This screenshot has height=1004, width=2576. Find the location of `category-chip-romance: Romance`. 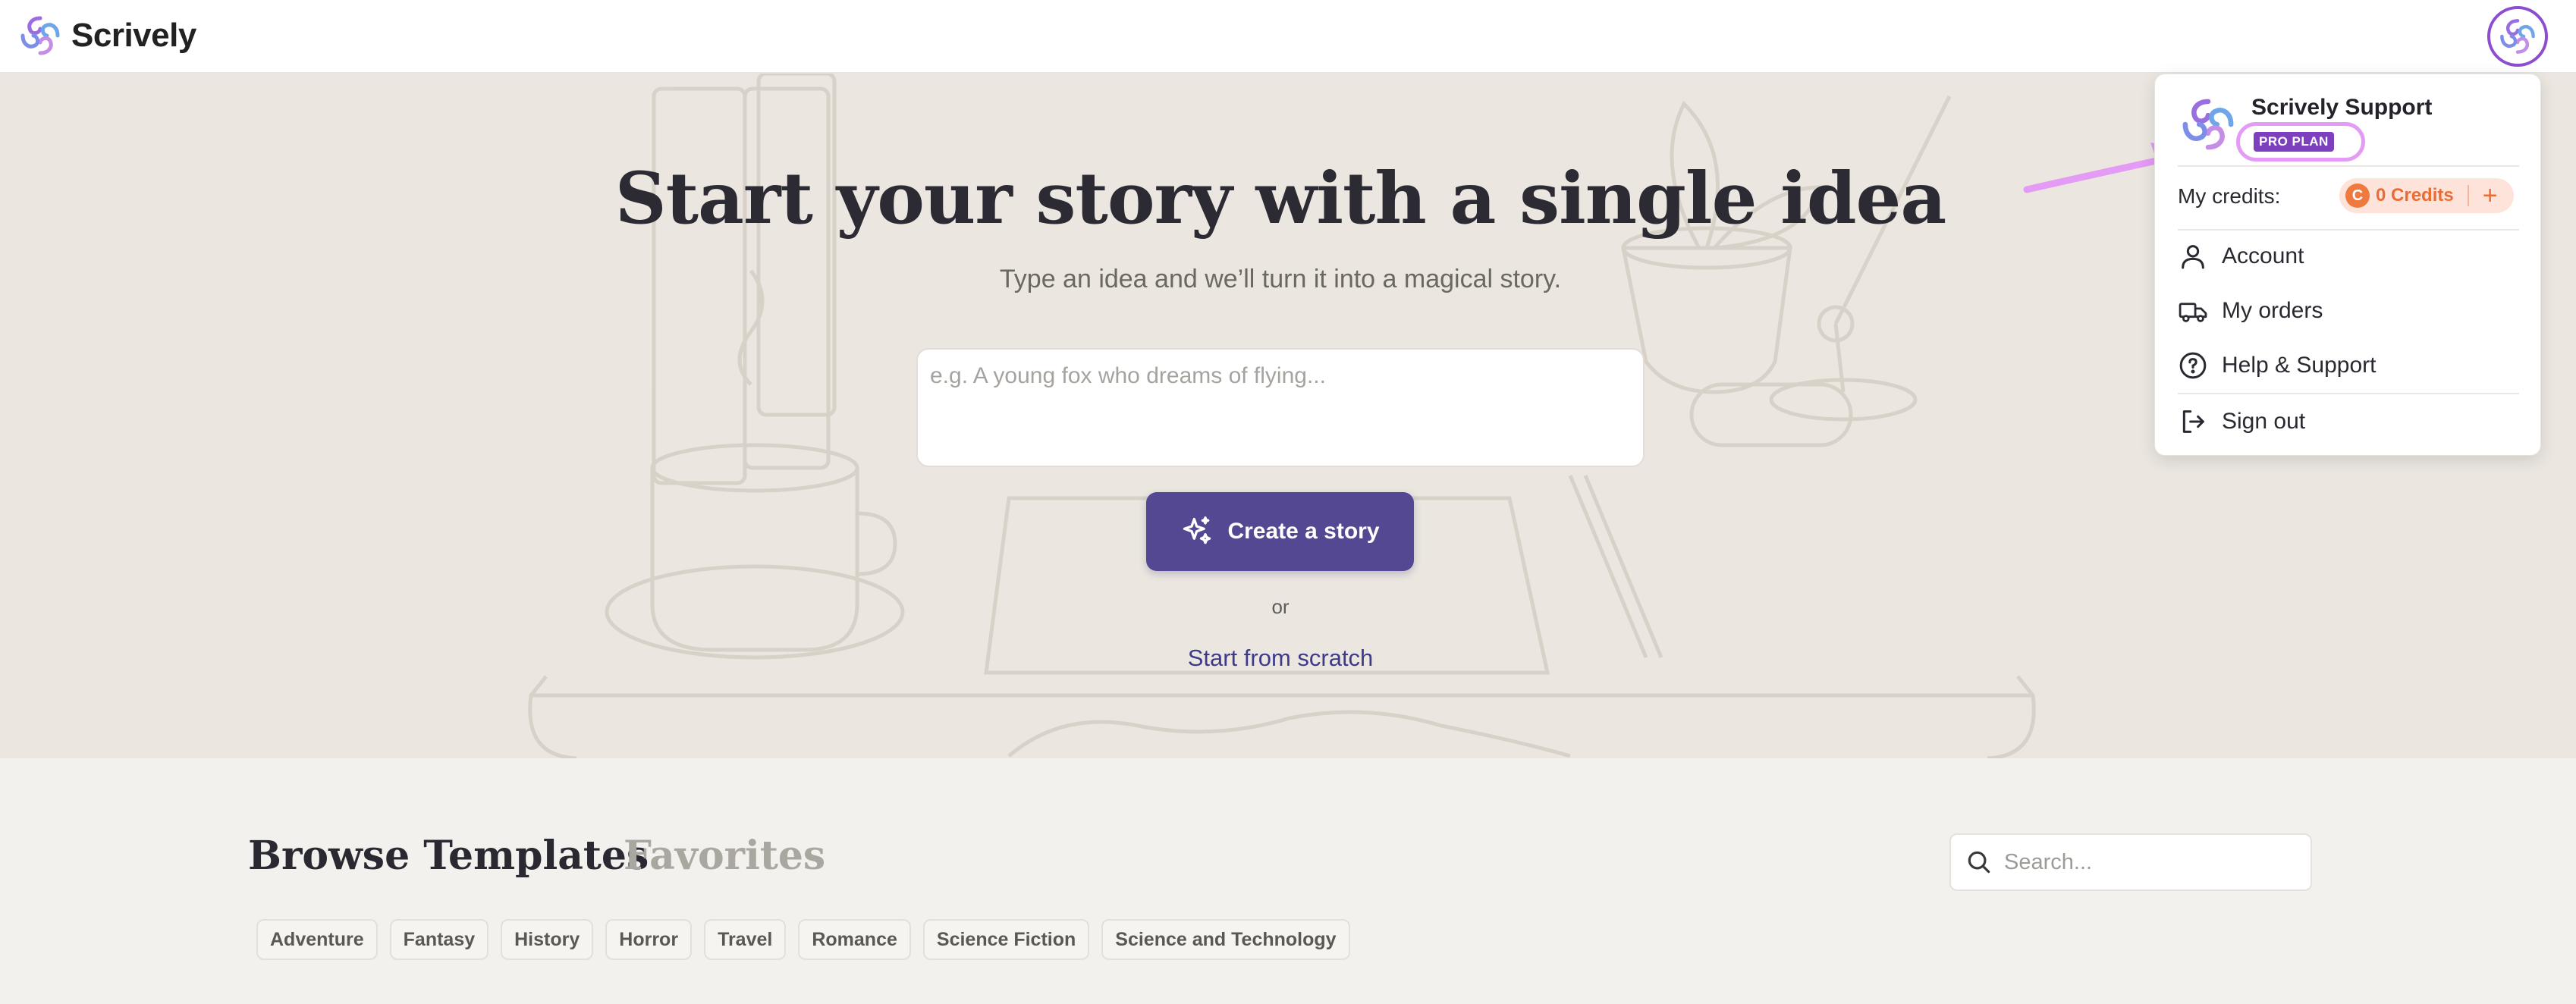

category-chip-romance: Romance is located at coordinates (854, 939).